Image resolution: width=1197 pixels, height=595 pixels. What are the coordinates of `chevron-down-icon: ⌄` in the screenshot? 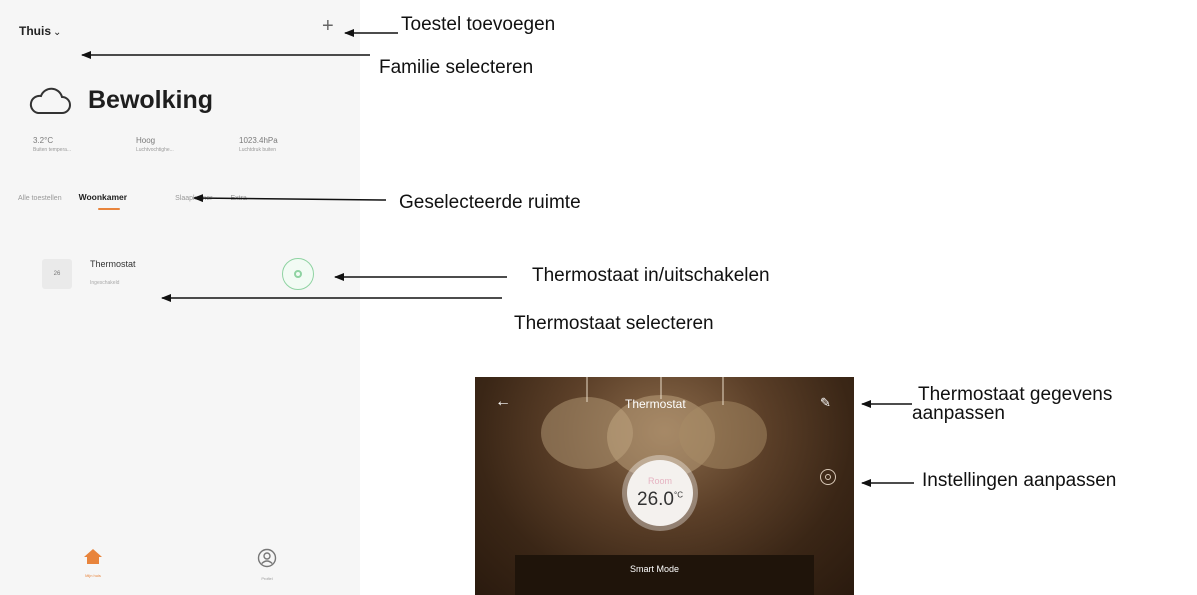 It's located at (57, 32).